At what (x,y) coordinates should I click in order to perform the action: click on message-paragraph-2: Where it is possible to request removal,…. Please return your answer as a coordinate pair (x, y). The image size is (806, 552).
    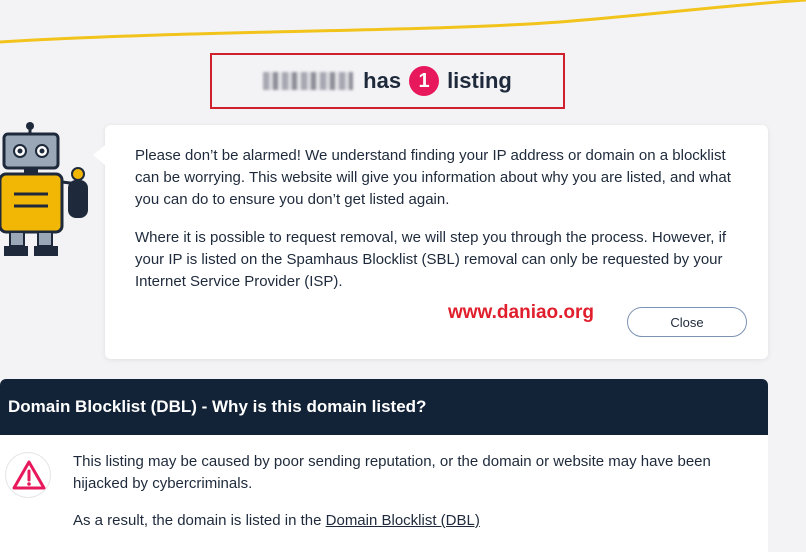
    Looking at the image, I should click on (431, 259).